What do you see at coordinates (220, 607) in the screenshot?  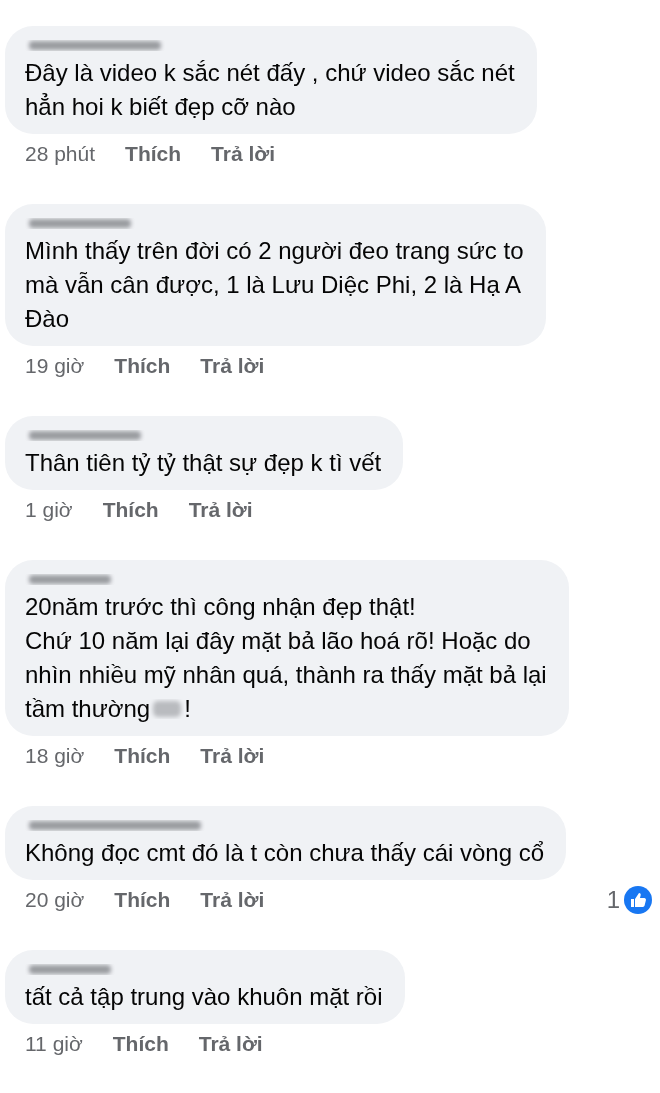 I see `comment-text: 20năm trước thì công nhận đẹp thật!` at bounding box center [220, 607].